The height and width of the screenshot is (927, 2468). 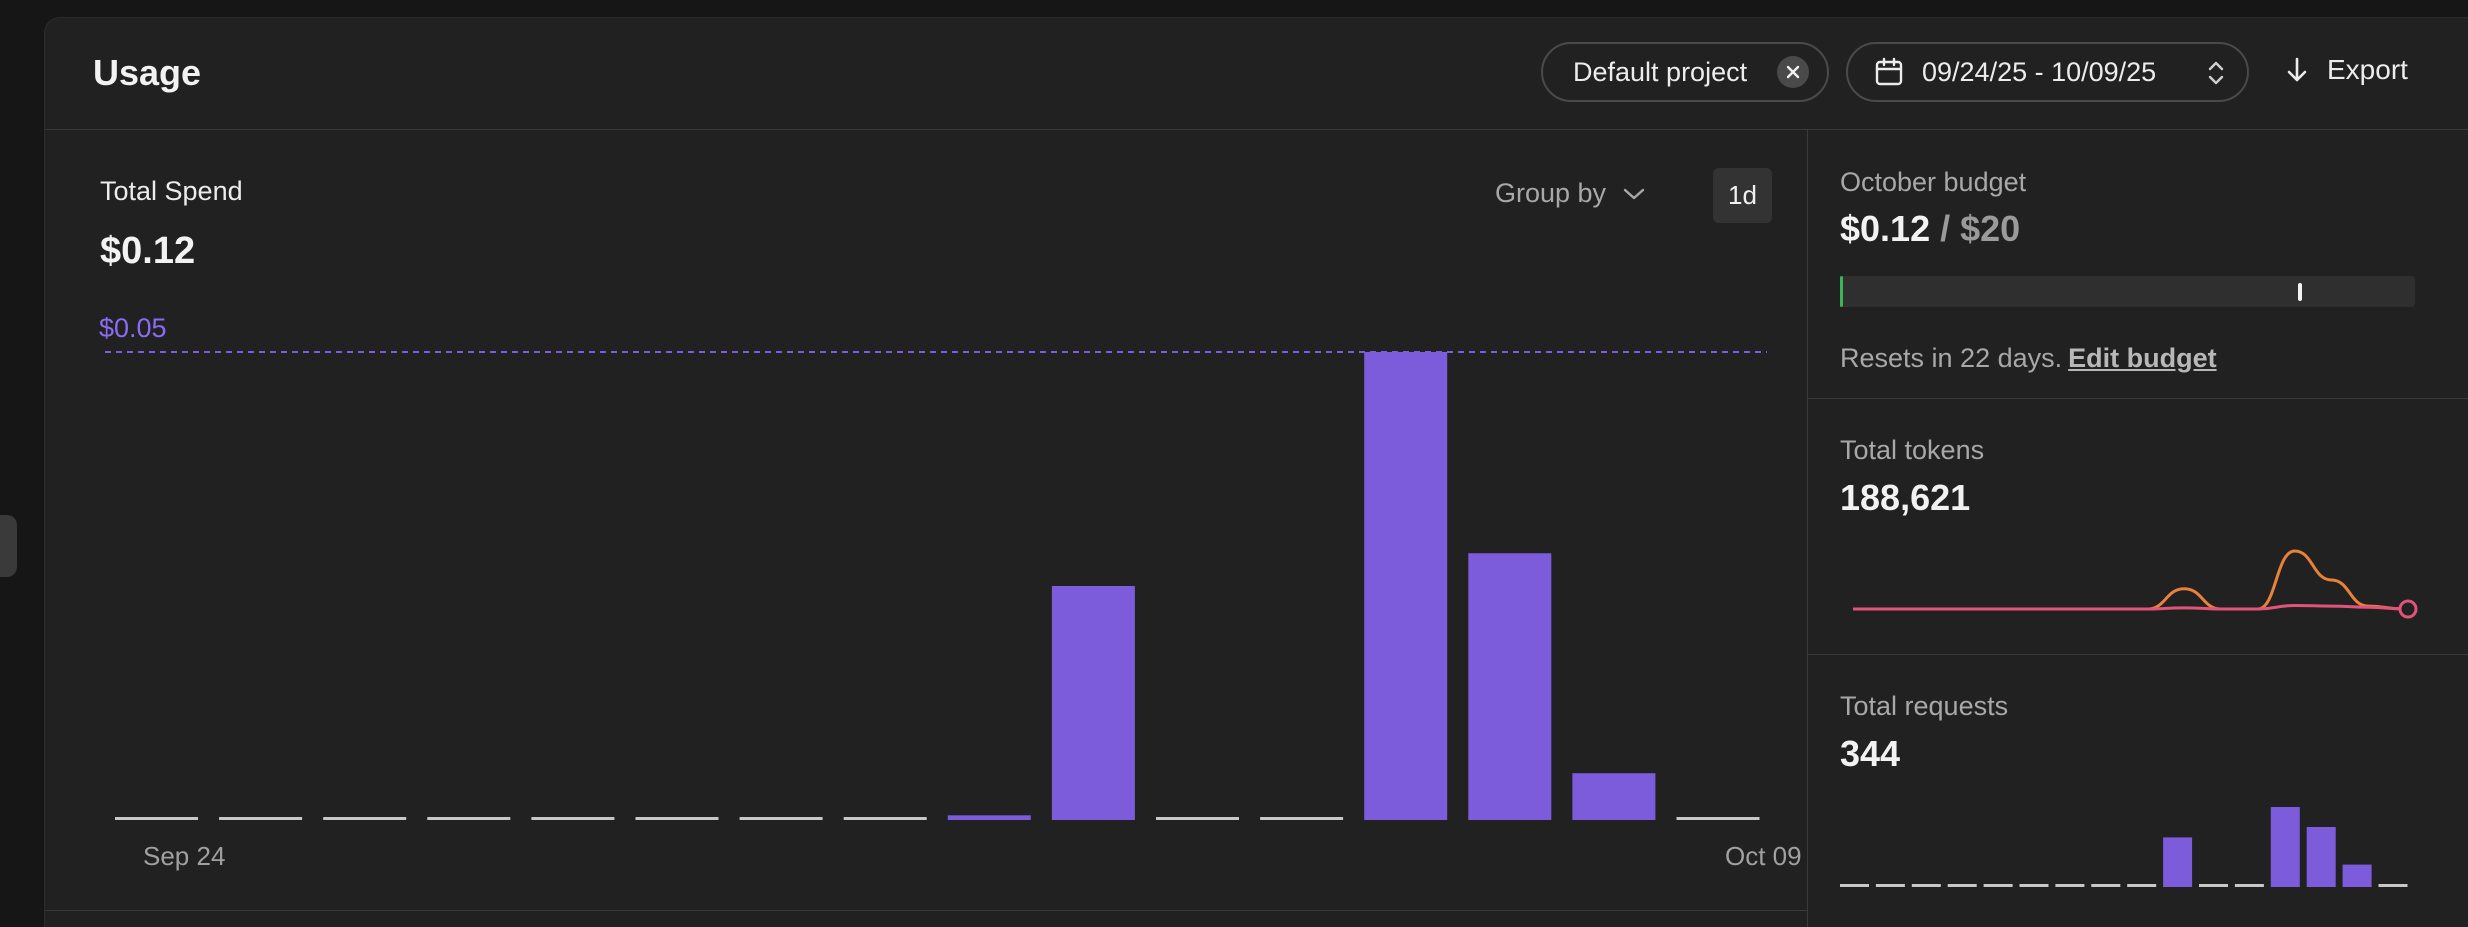 I want to click on x-tick-label-first: Sep 24, so click(x=184, y=856).